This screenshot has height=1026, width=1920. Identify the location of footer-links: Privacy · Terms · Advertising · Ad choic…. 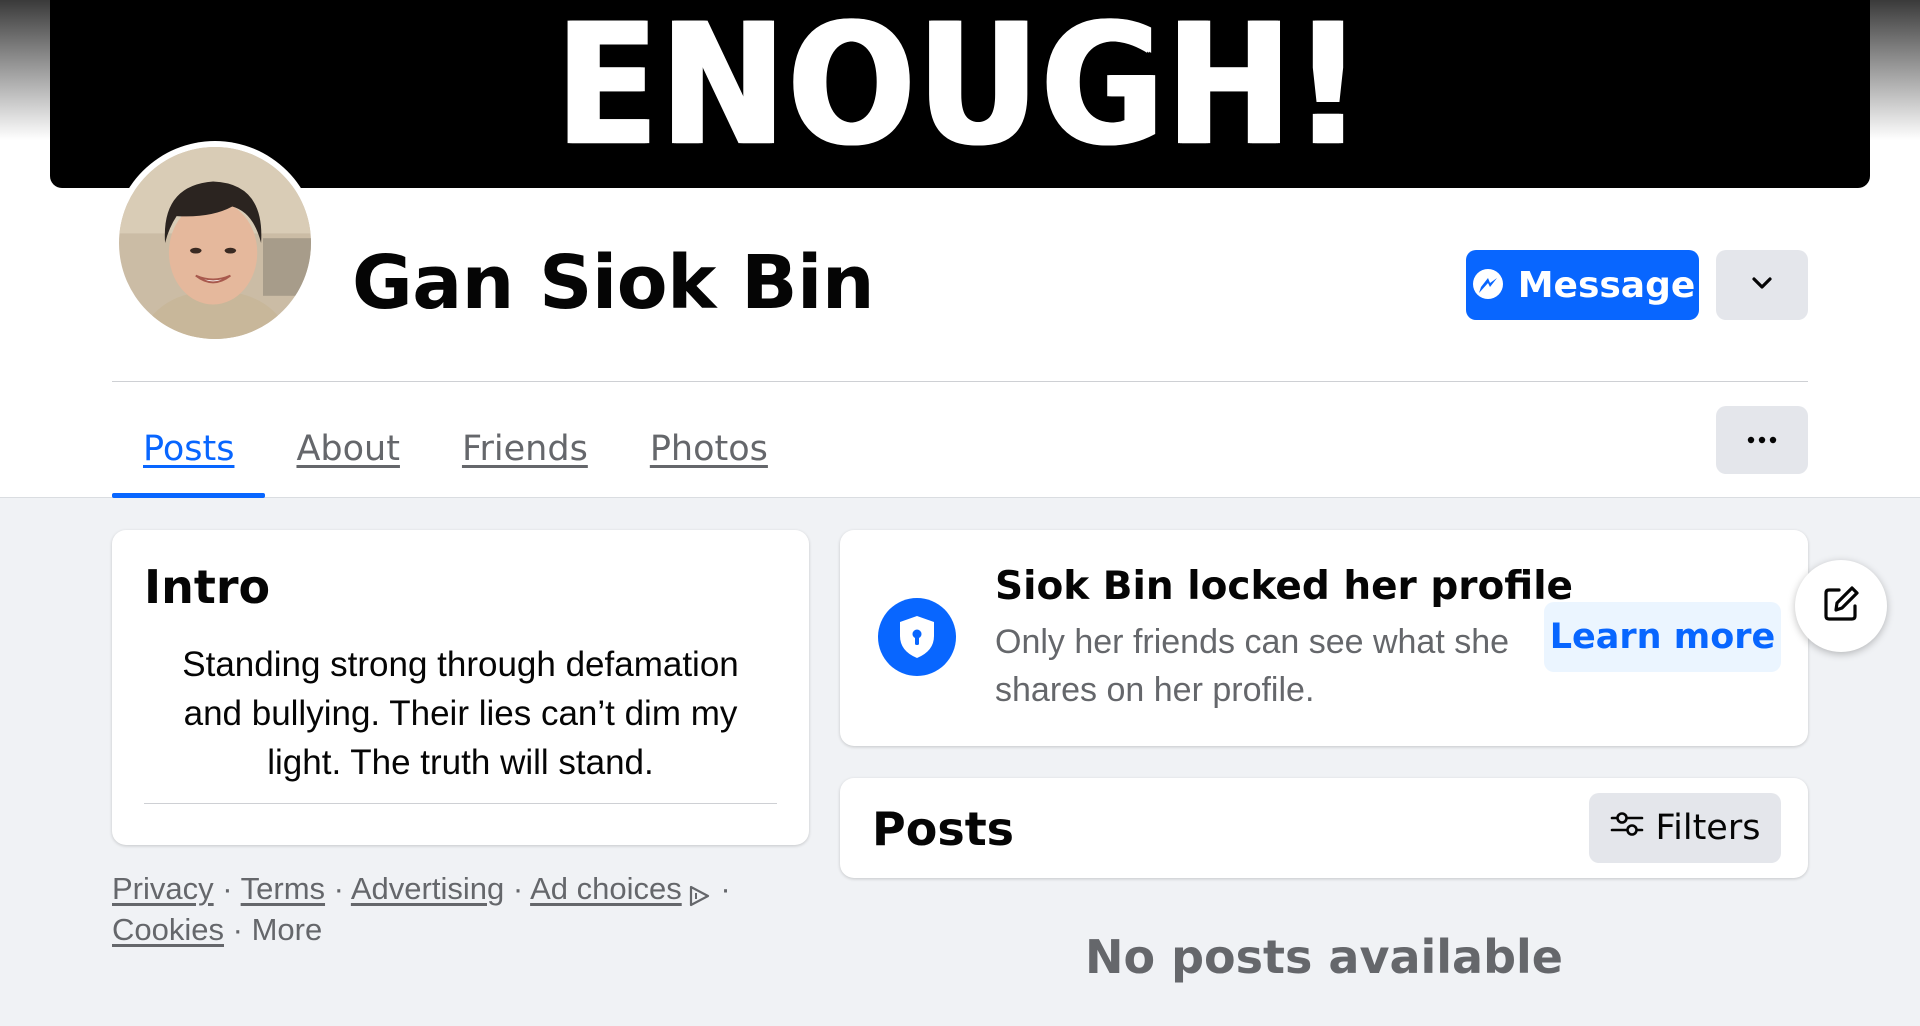
(432, 909).